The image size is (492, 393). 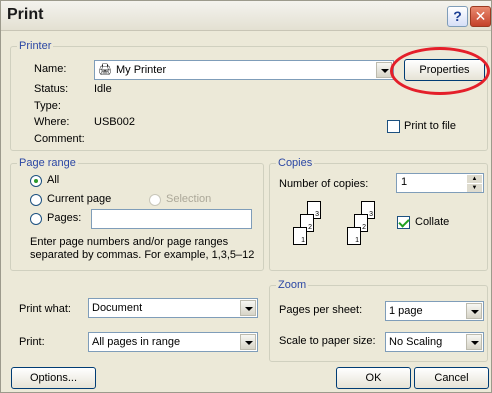 What do you see at coordinates (430, 126) in the screenshot?
I see `print-to-file-label: Print to file` at bounding box center [430, 126].